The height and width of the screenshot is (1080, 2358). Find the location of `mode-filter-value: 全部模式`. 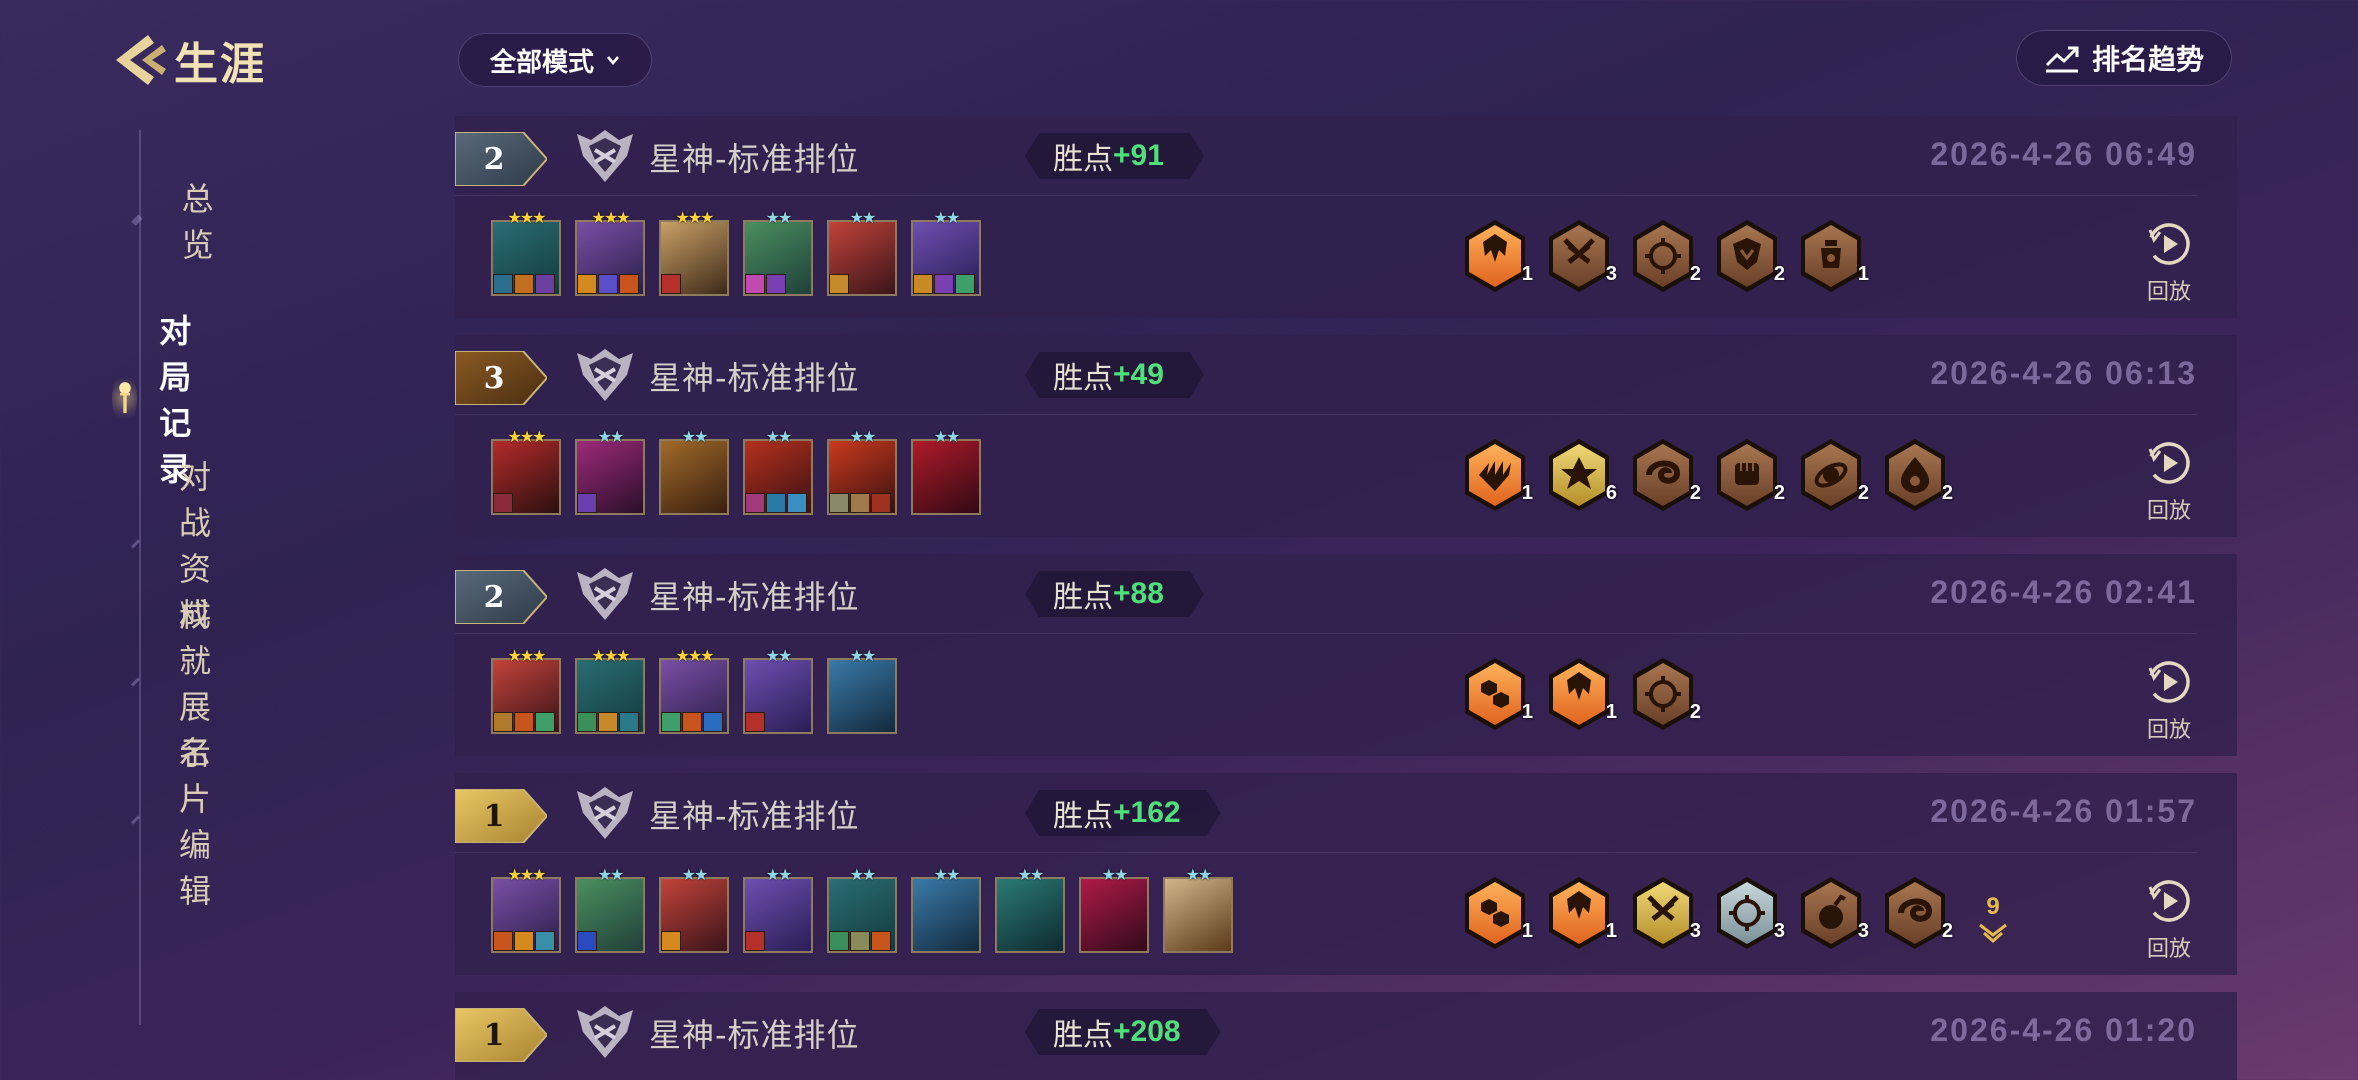

mode-filter-value: 全部模式 is located at coordinates (541, 62).